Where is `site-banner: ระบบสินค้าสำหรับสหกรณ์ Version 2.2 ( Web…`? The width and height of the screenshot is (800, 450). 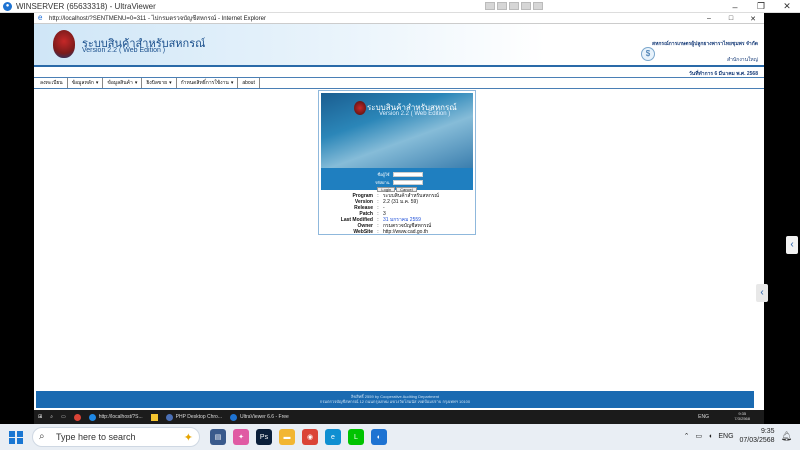
site-banner: ระบบสินค้าสำหรับสหกรณ์ Version 2.2 ( Web… is located at coordinates (399, 50).